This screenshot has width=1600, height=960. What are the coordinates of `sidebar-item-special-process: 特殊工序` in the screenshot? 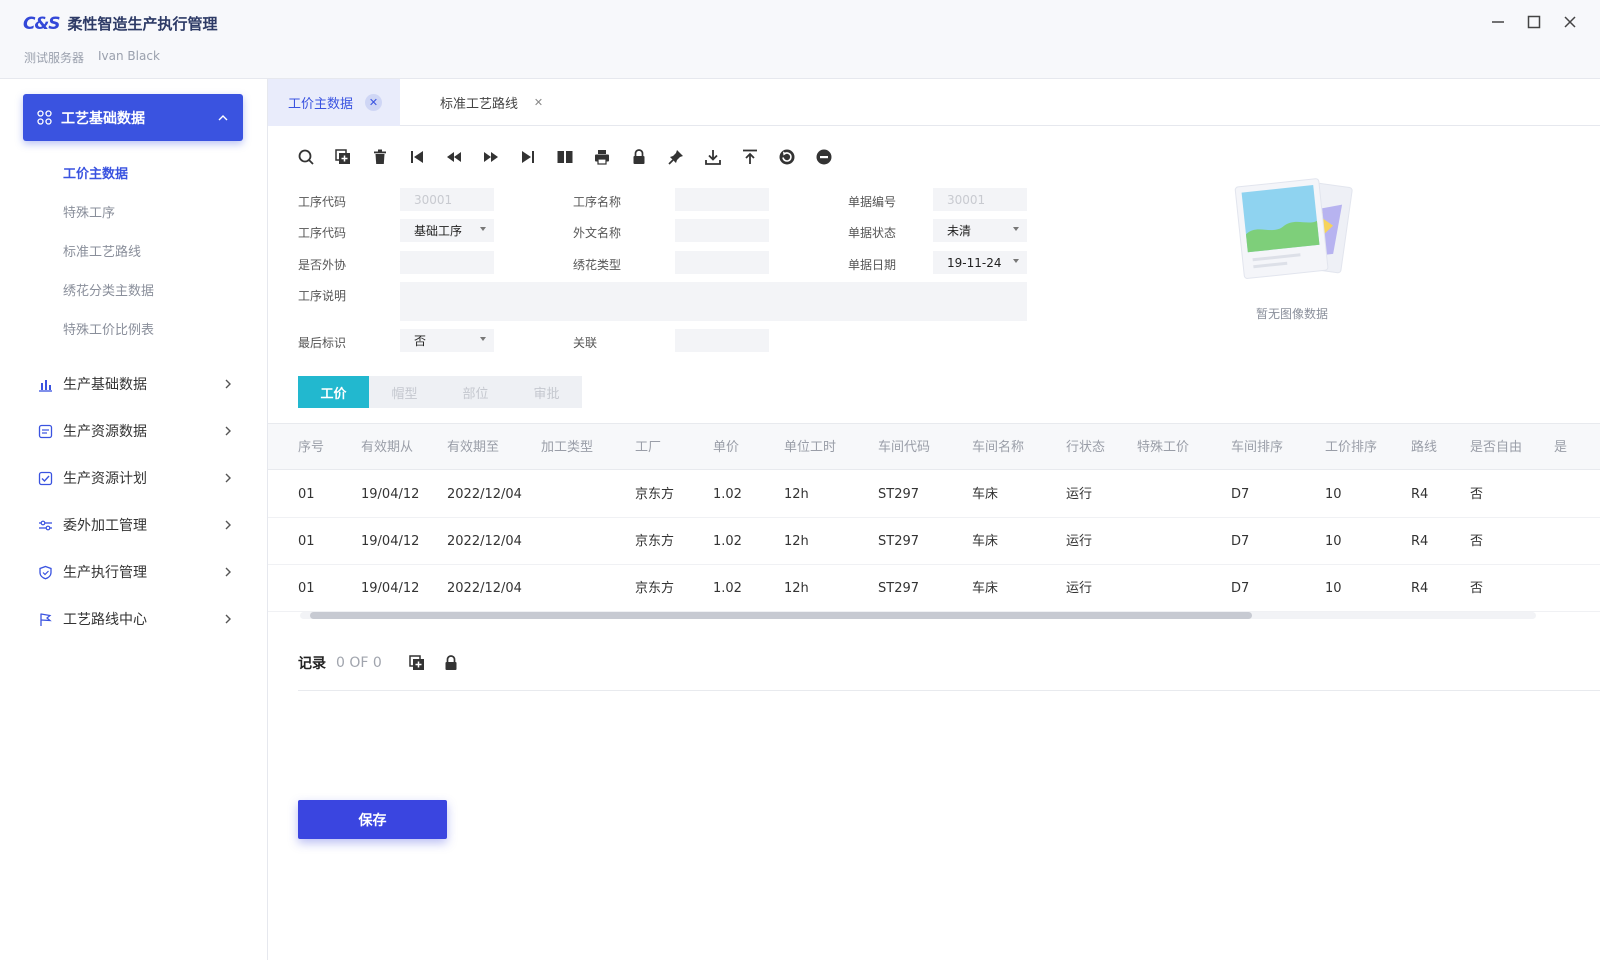 It's located at (108, 221).